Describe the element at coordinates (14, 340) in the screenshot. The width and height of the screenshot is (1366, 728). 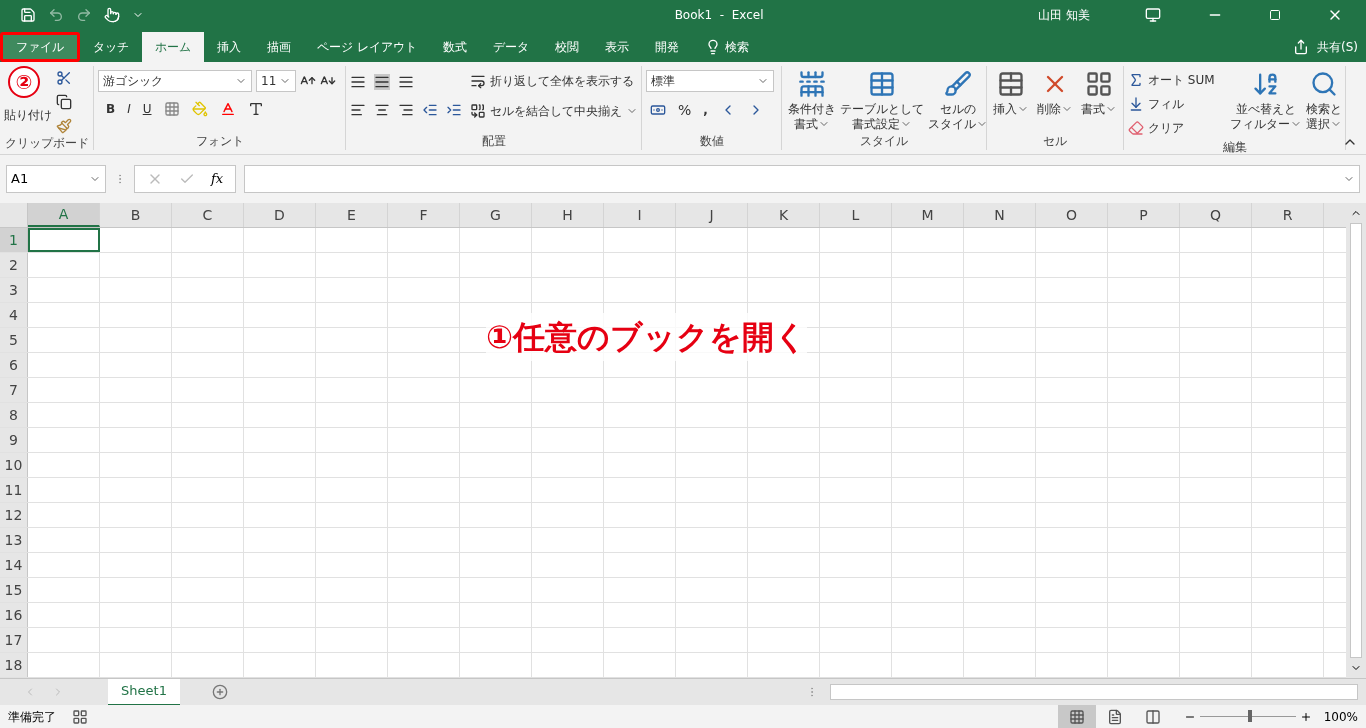
I see `row-header: 5` at that location.